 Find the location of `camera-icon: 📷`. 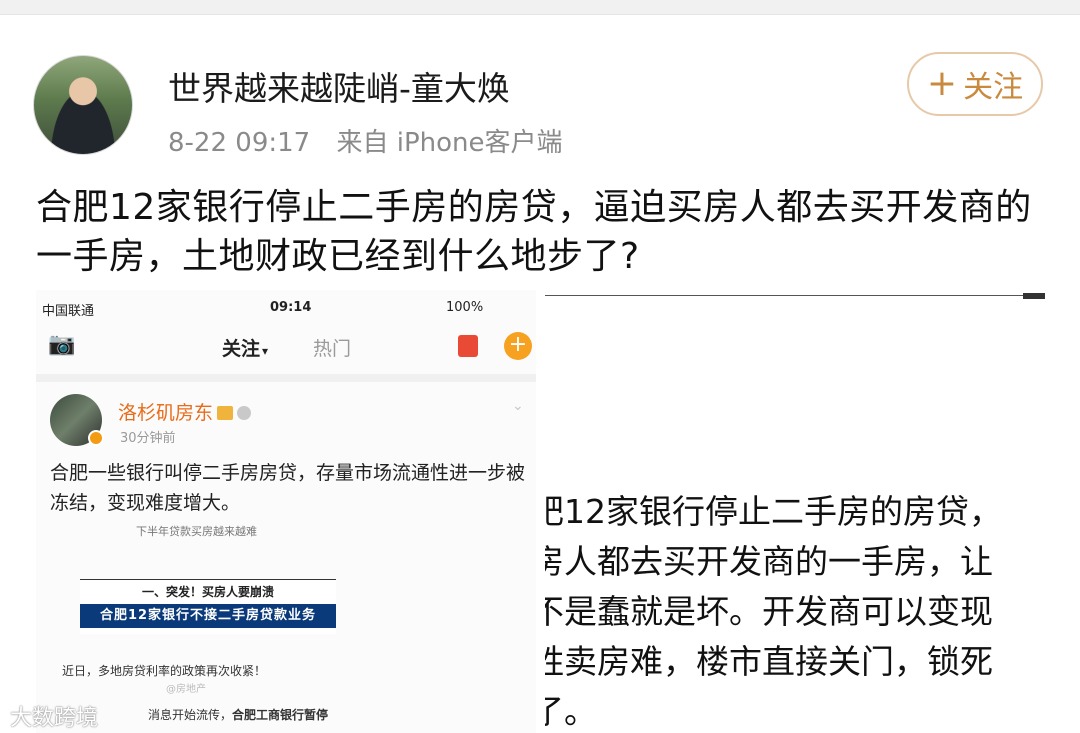

camera-icon: 📷 is located at coordinates (62, 344).